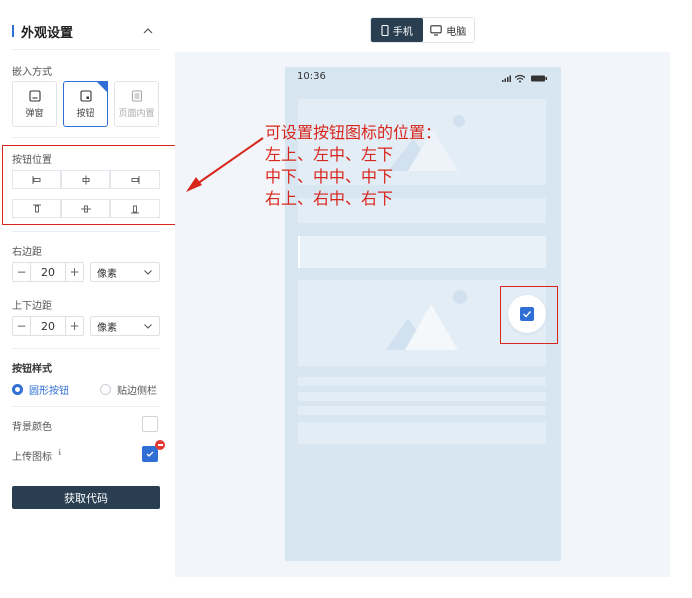 The height and width of the screenshot is (598, 692). I want to click on embed-mode-label-page: 页面内置, so click(136, 113).